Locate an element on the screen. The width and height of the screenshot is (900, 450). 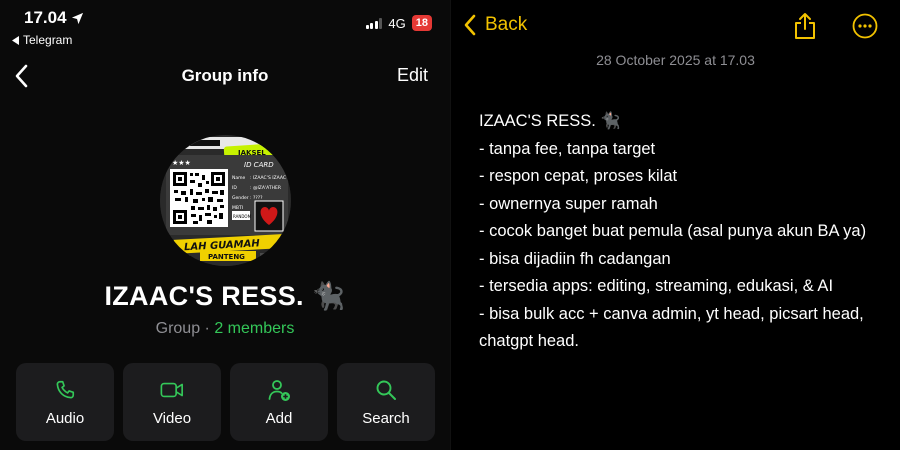
video-label: Video is located at coordinates (172, 418).